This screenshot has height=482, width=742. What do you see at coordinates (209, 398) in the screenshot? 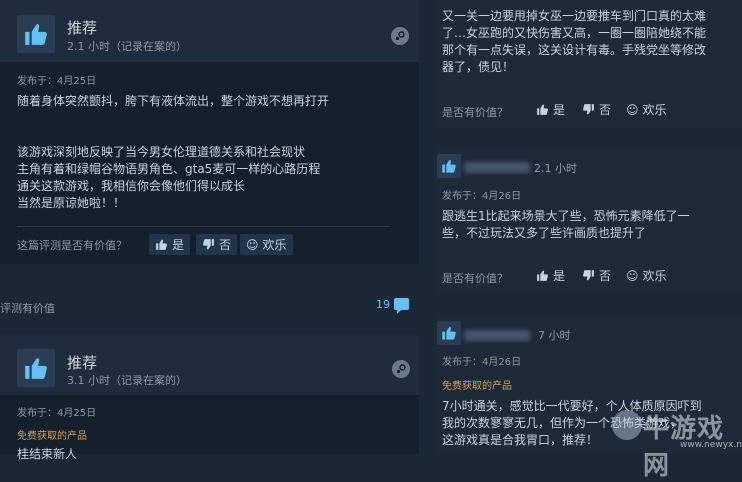
I see `review-card: 推荐 3.1 小时（记录在案的） 发布于：4月25日 免费获取的产品 桂结束新人` at bounding box center [209, 398].